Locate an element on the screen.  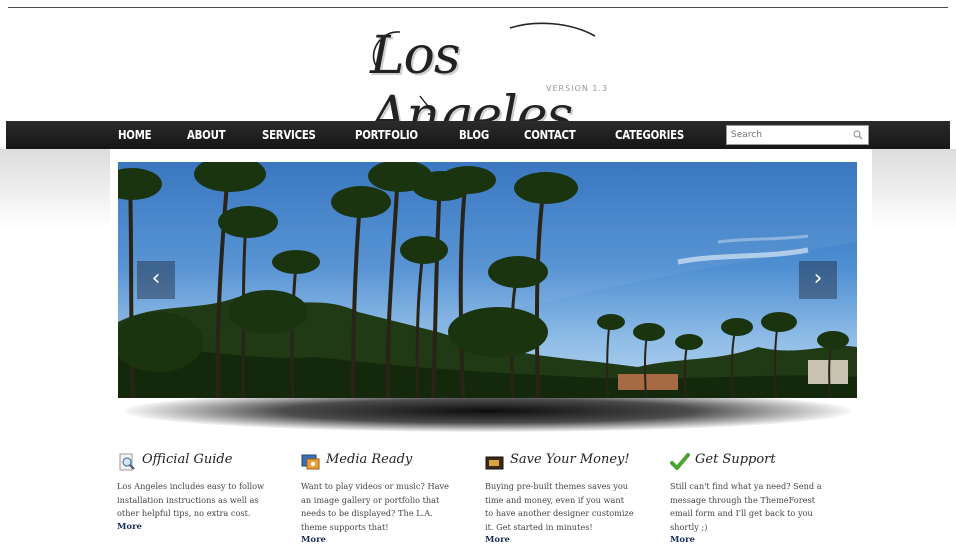
feature-title: Get Support is located at coordinates (735, 459).